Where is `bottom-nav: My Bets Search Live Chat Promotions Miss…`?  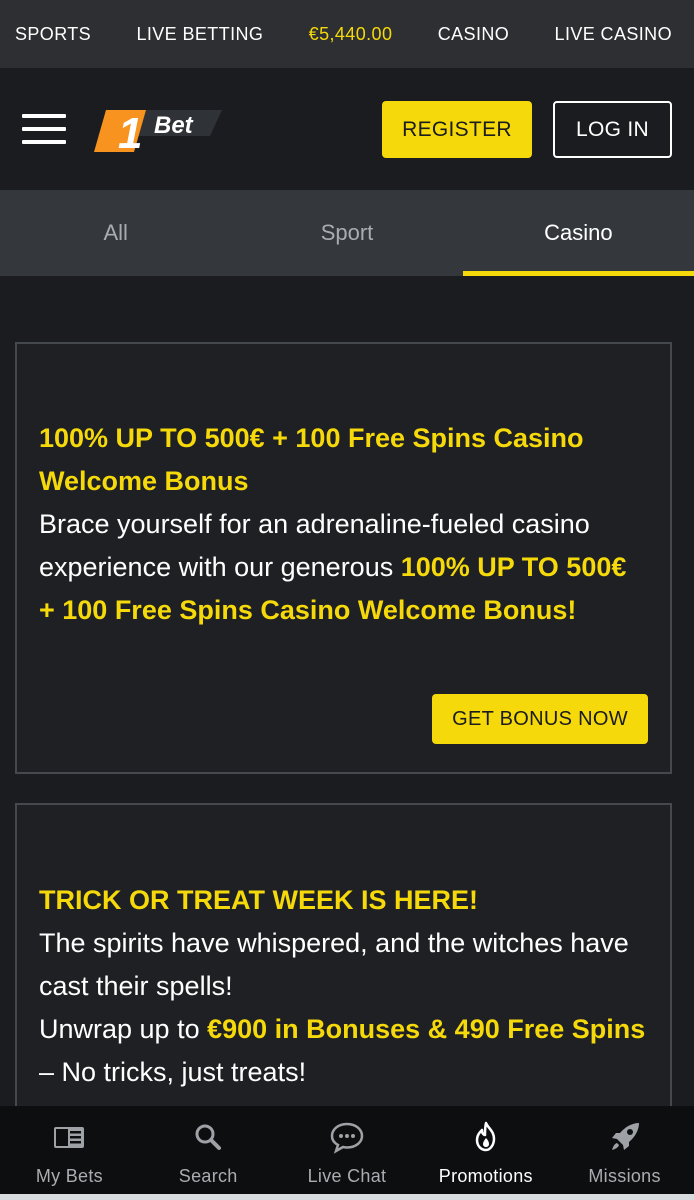 bottom-nav: My Bets Search Live Chat Promotions Miss… is located at coordinates (347, 1153).